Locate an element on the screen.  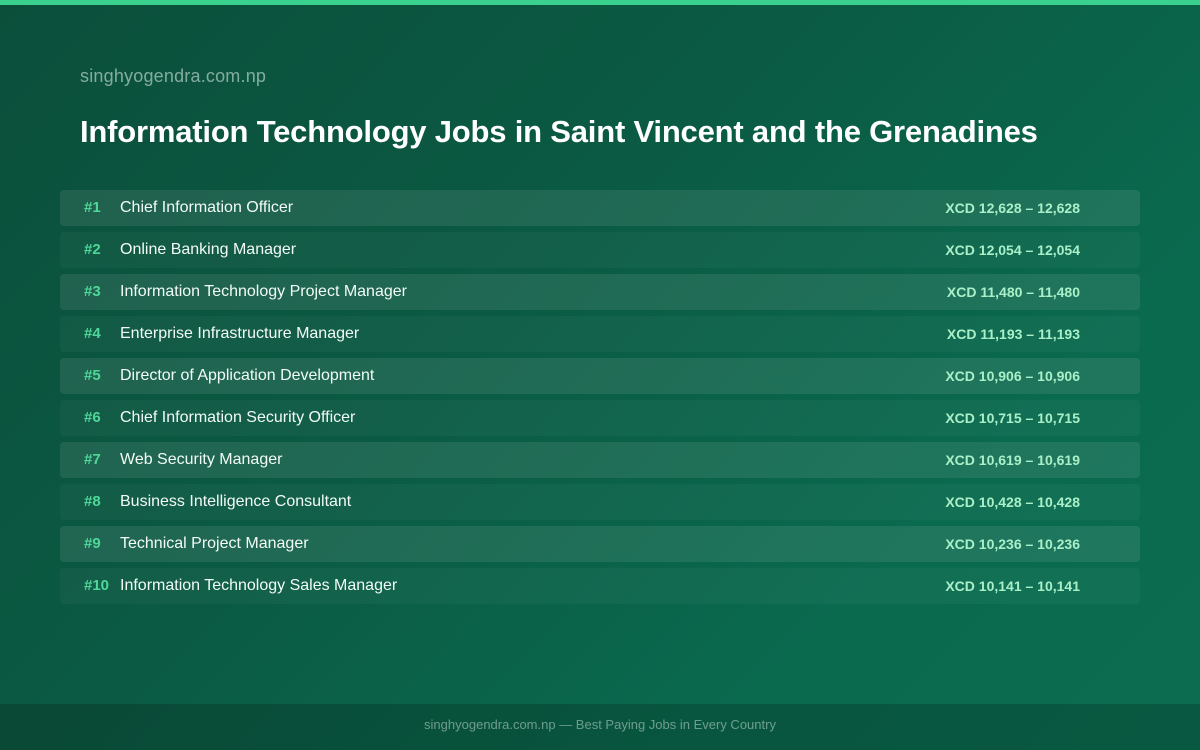
job-salary: XCD 10,715 – 10,715 is located at coordinates (1012, 418).